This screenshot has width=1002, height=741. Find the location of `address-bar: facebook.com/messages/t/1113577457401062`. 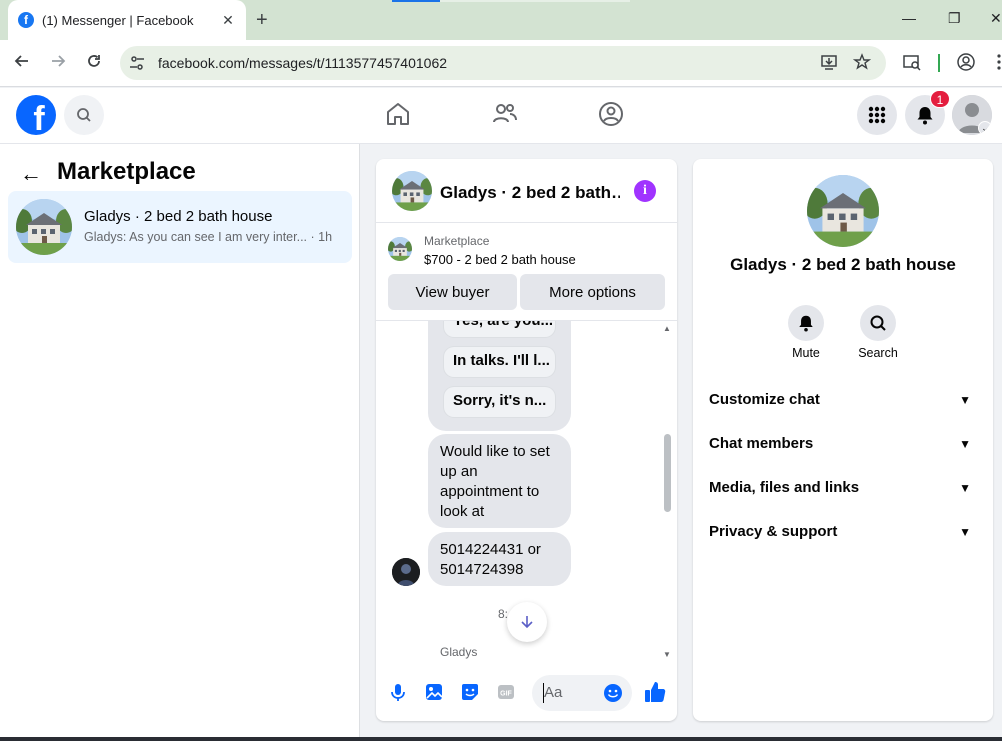

address-bar: facebook.com/messages/t/1113577457401062 is located at coordinates (503, 63).